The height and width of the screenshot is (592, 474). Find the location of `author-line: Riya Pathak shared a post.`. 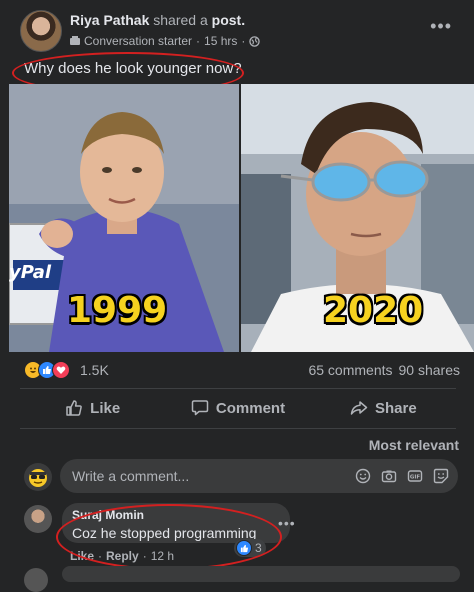

author-line: Riya Pathak shared a post. is located at coordinates (157, 20).